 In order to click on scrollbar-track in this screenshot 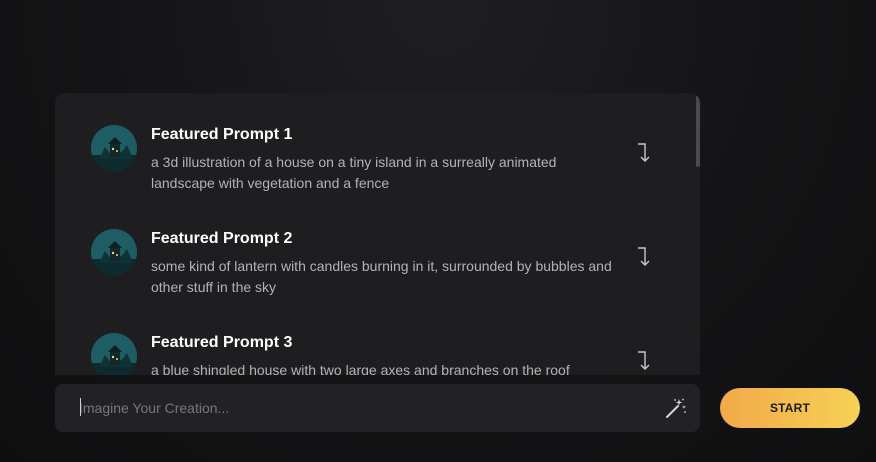, I will do `click(697, 234)`.